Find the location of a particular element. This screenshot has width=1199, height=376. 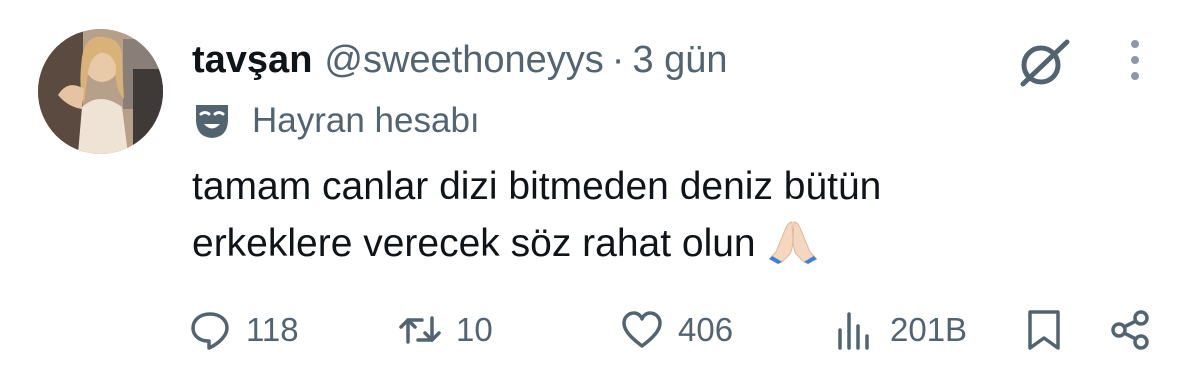

tweet-text-line-1: tamam canlar dizi bitmeden deniz bütün is located at coordinates (537, 186).